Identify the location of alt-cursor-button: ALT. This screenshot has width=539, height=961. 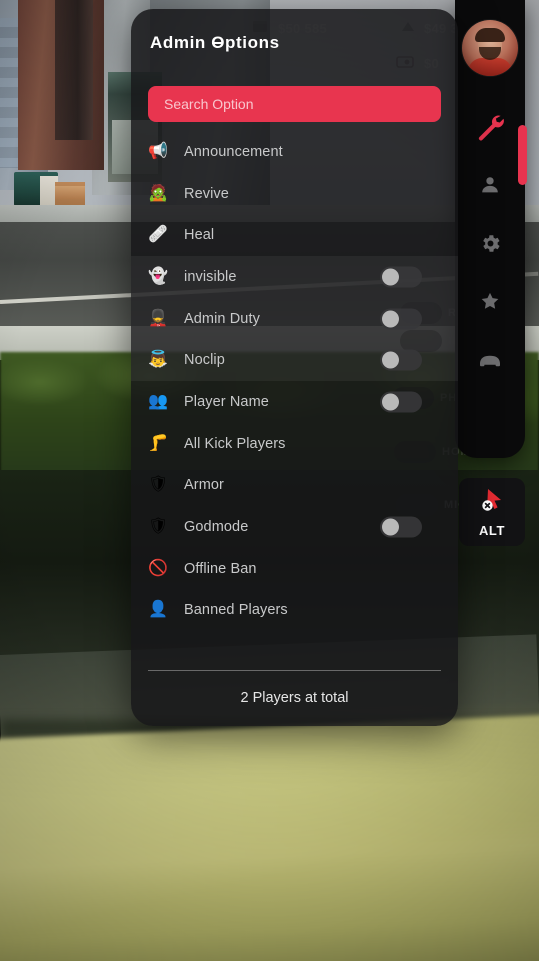
(492, 512).